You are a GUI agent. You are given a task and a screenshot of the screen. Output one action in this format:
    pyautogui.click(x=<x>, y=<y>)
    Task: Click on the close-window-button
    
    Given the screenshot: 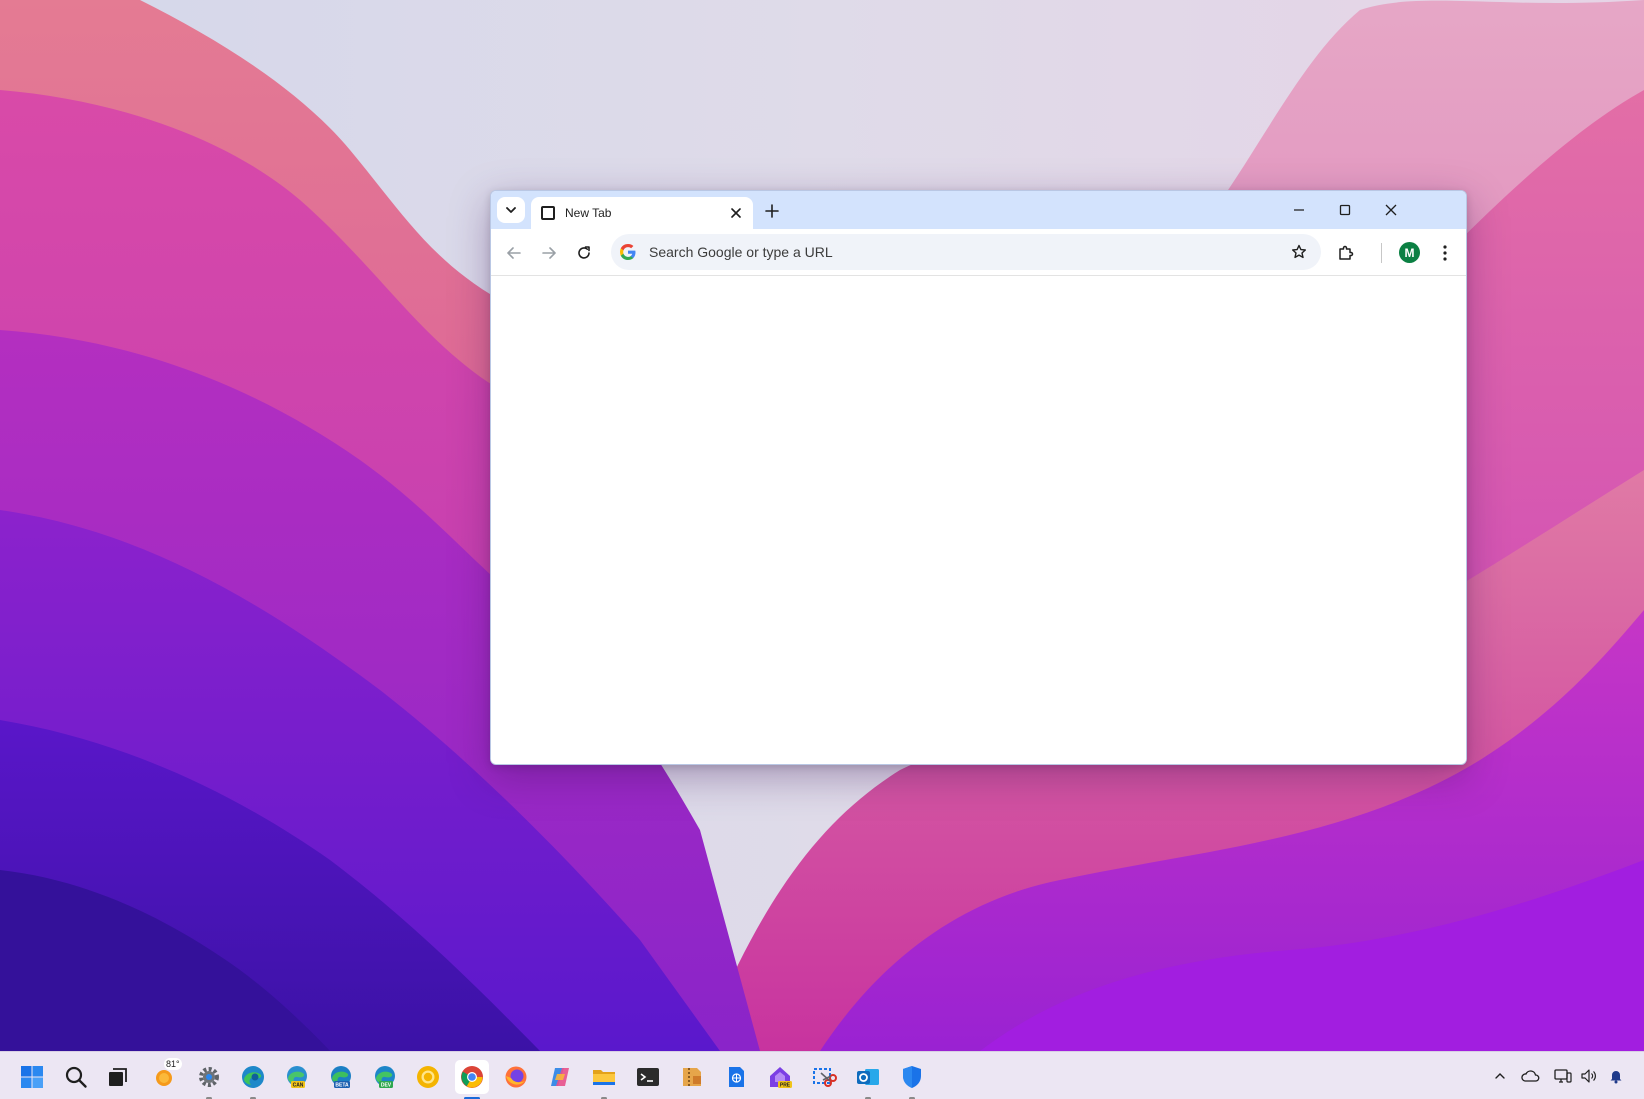 What is the action you would take?
    pyautogui.click(x=1391, y=210)
    